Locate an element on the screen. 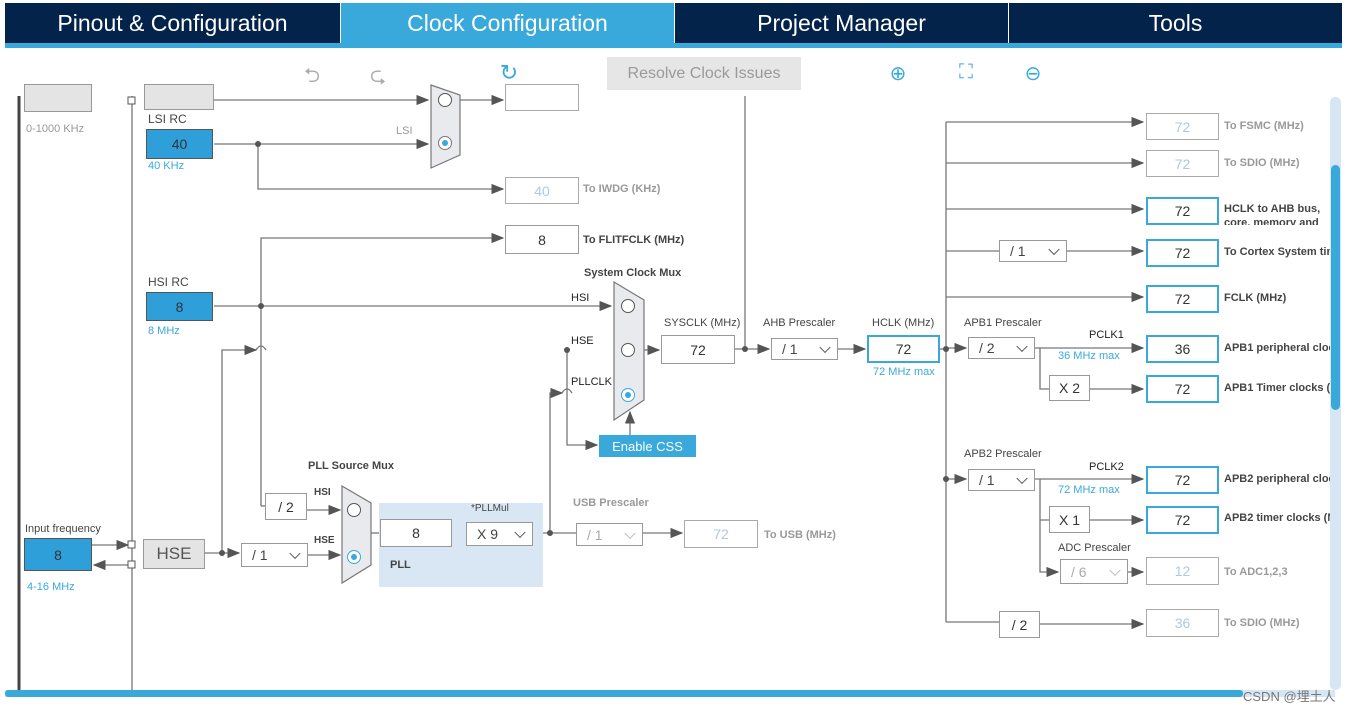 The image size is (1357, 712). iwdg-label: To IWDG (KHz) is located at coordinates (622, 189).